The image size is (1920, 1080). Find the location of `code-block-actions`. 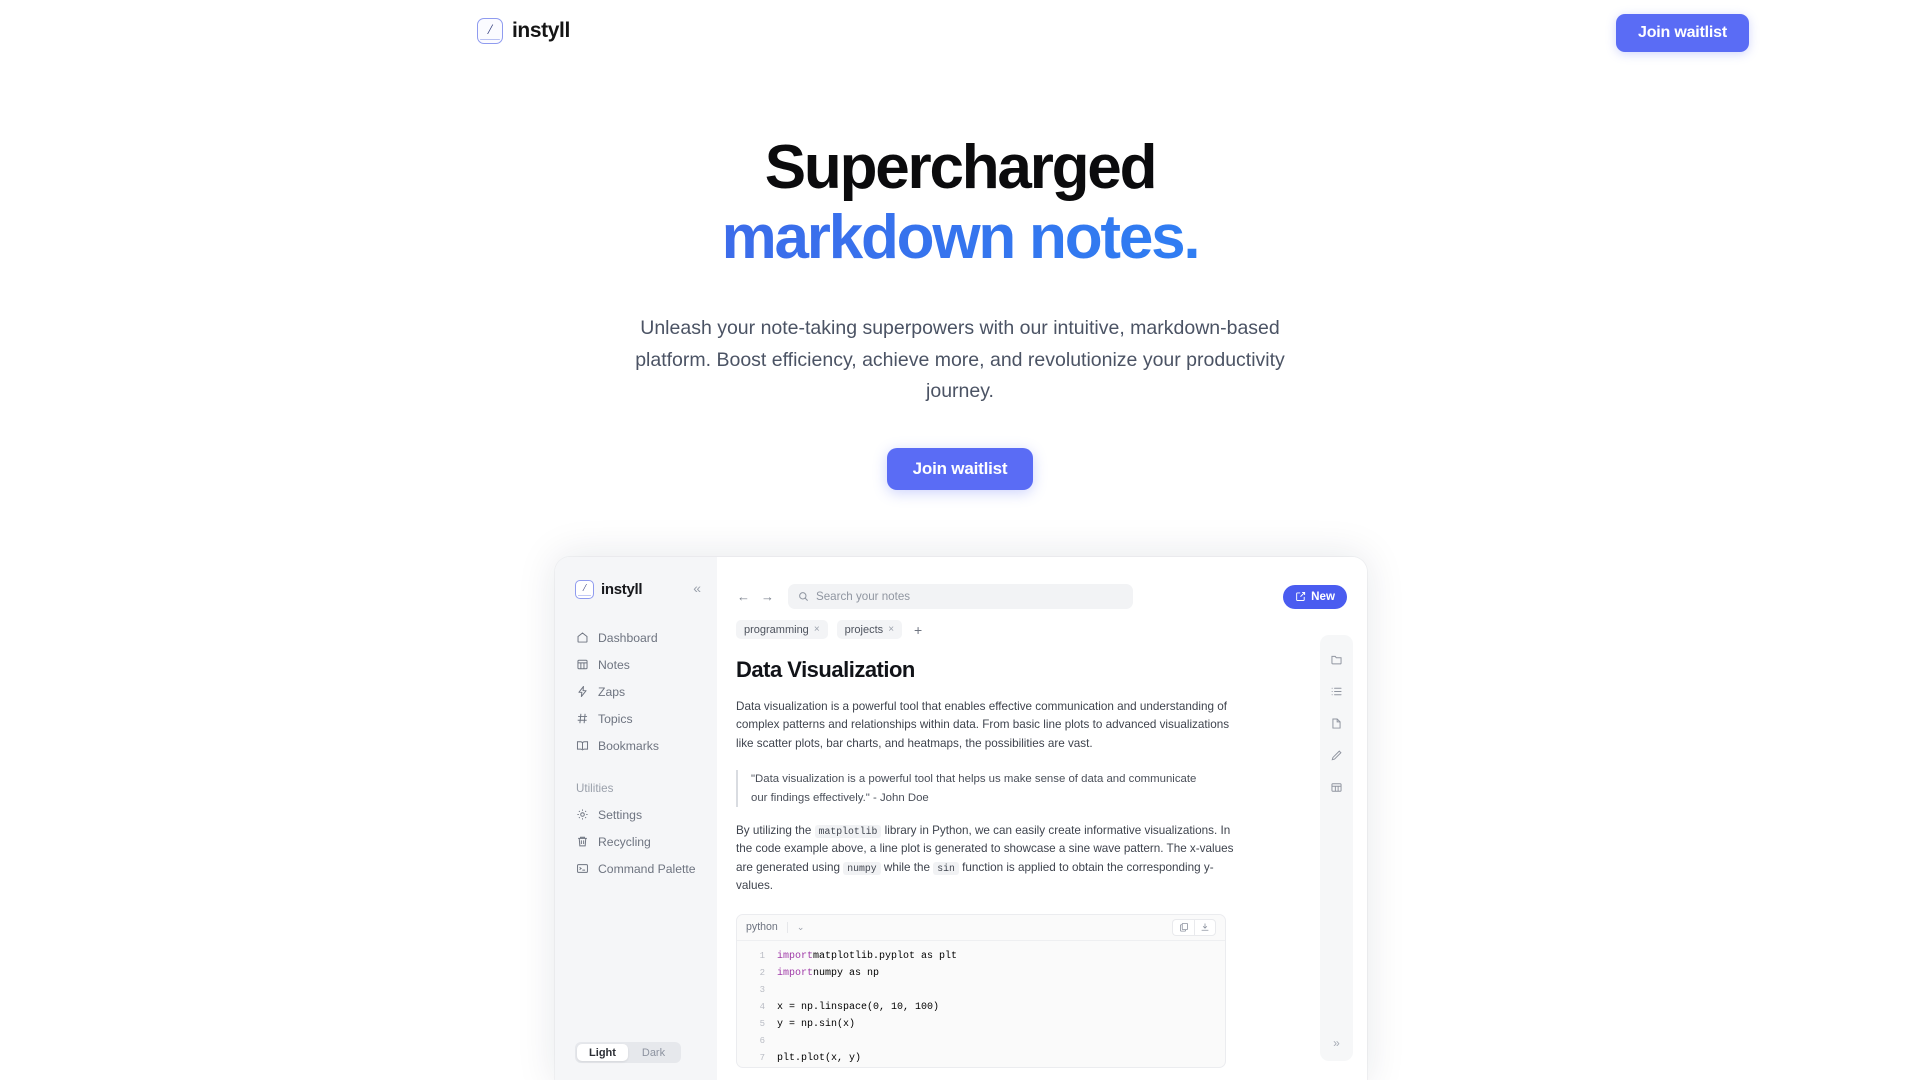

code-block-actions is located at coordinates (1194, 927).